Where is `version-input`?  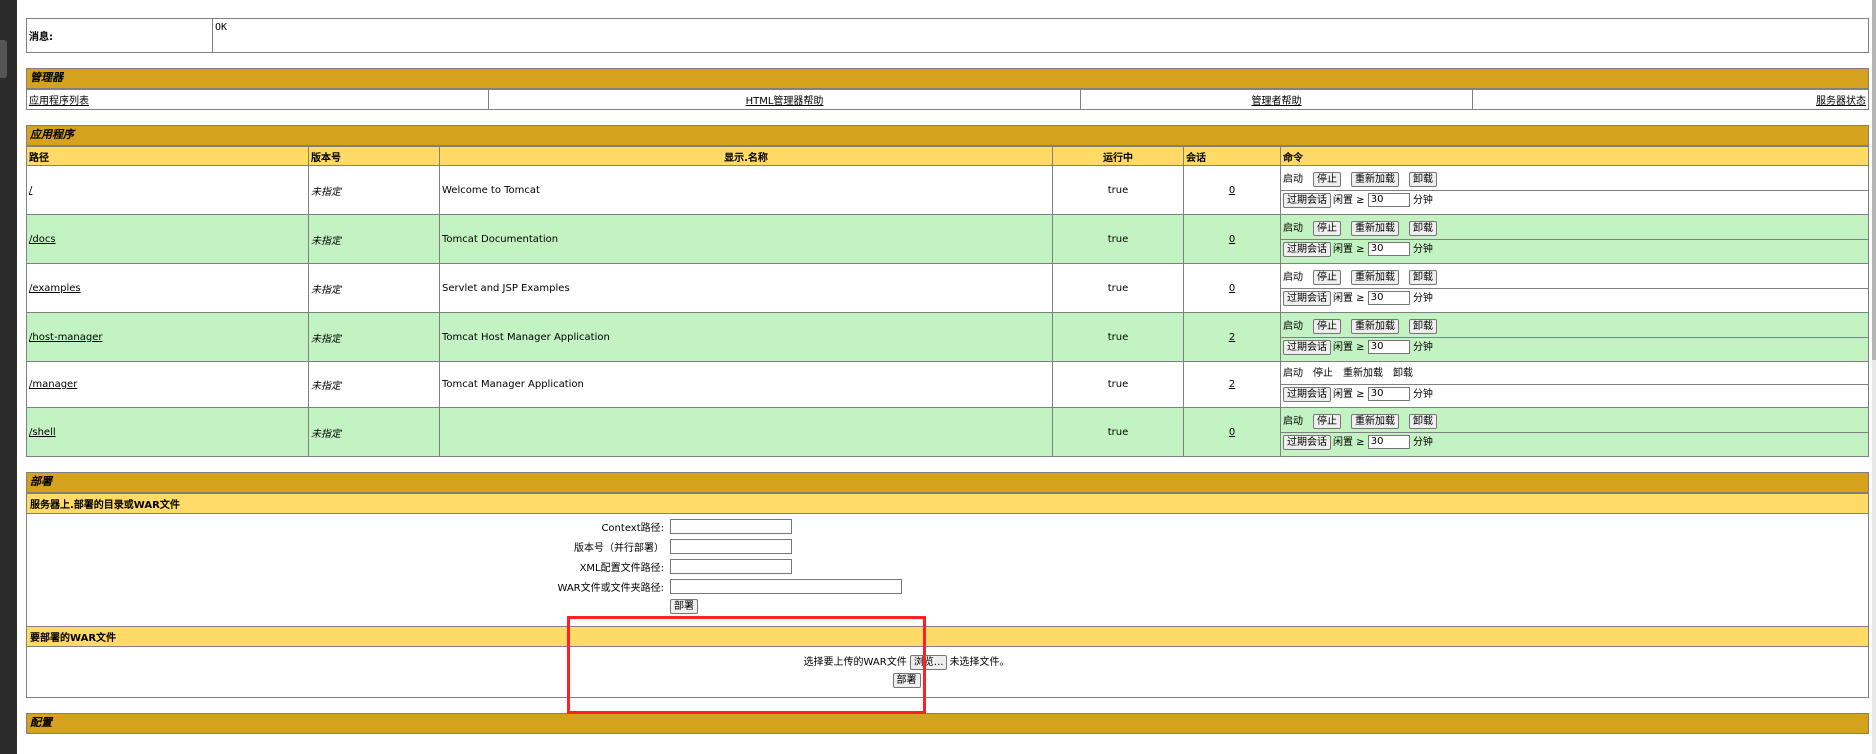 version-input is located at coordinates (731, 546).